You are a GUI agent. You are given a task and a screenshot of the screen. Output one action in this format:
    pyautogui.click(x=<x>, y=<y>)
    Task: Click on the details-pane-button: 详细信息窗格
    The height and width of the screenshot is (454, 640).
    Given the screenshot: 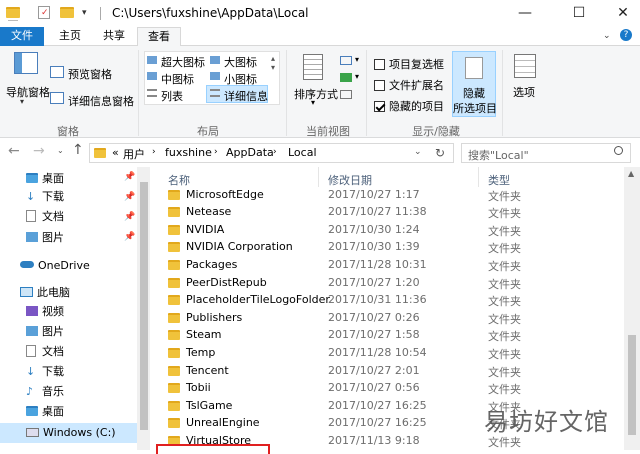 What is the action you would take?
    pyautogui.click(x=101, y=101)
    